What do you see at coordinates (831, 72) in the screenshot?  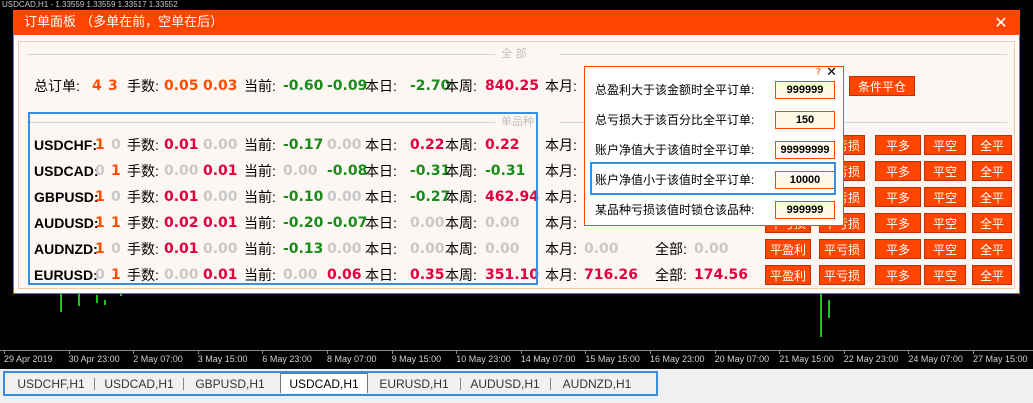 I see `popup-close-icon: ✕` at bounding box center [831, 72].